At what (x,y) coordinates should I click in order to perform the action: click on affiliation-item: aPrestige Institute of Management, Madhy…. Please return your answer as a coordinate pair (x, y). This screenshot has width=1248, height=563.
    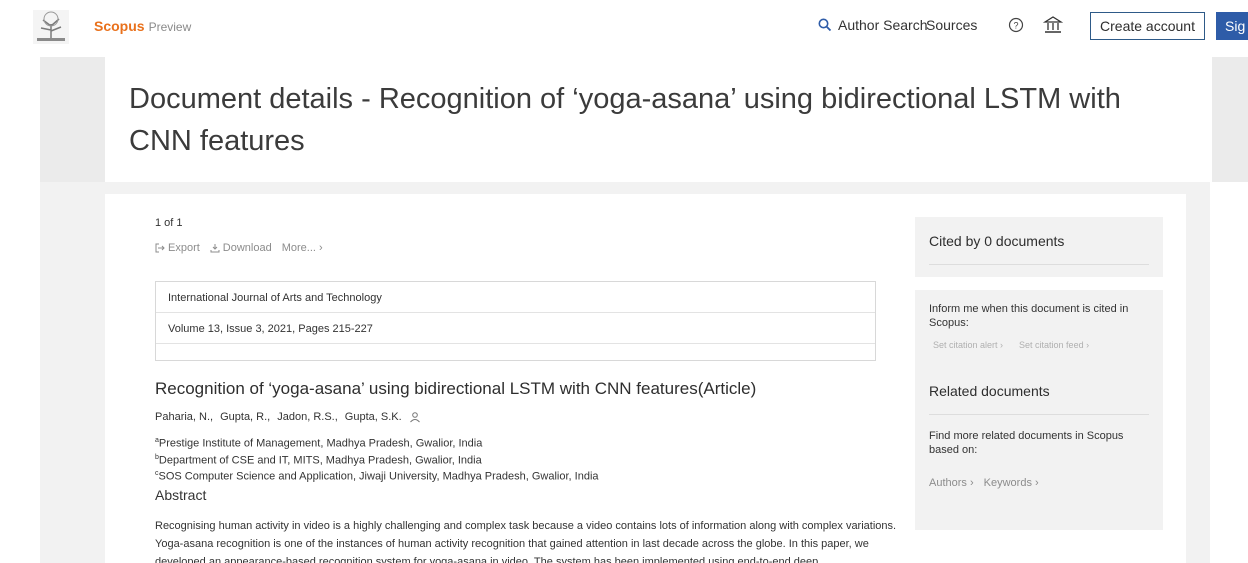
    Looking at the image, I should click on (377, 442).